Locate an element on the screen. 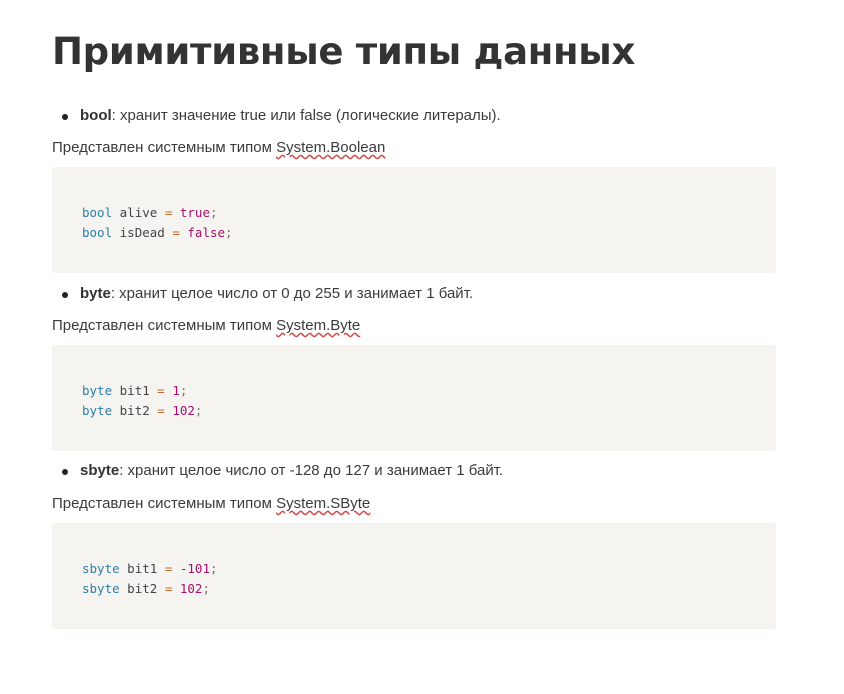  system-type-line: Представлен системным типом System.Byte is located at coordinates (206, 325).